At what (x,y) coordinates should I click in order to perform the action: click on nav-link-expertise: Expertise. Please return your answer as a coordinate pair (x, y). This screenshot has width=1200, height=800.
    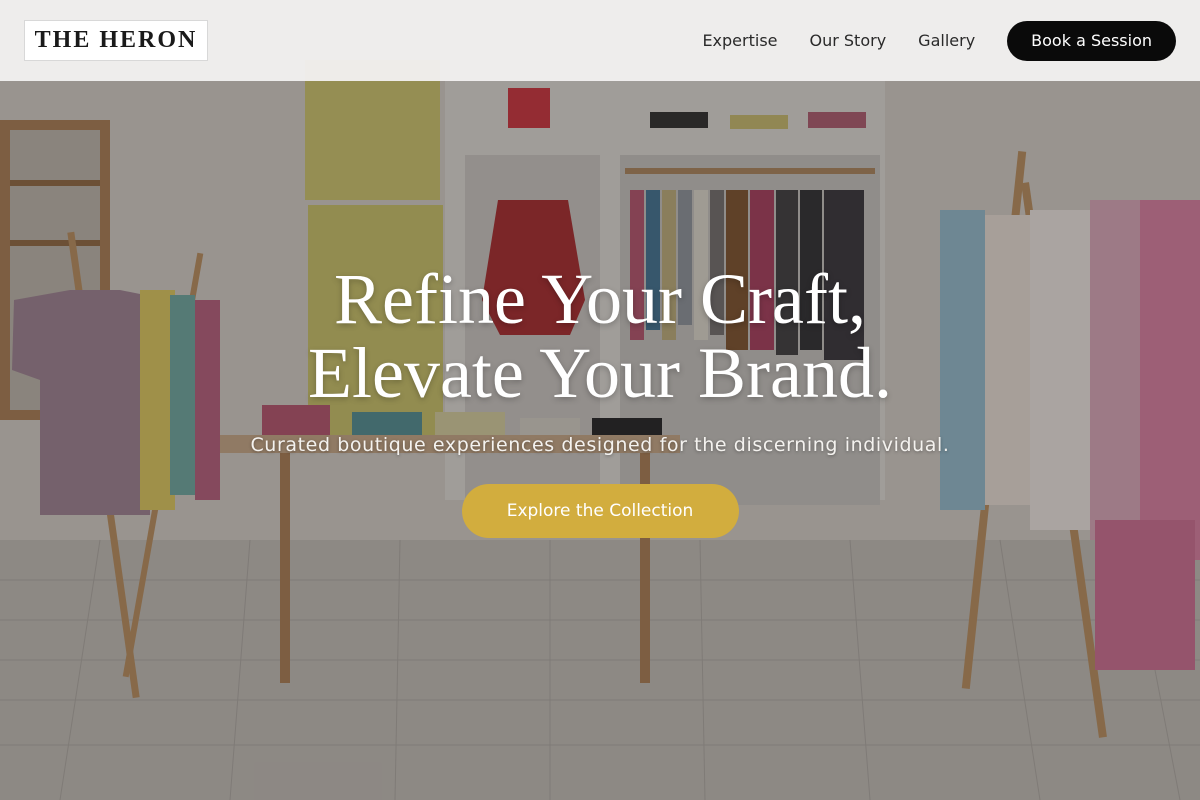
    Looking at the image, I should click on (739, 40).